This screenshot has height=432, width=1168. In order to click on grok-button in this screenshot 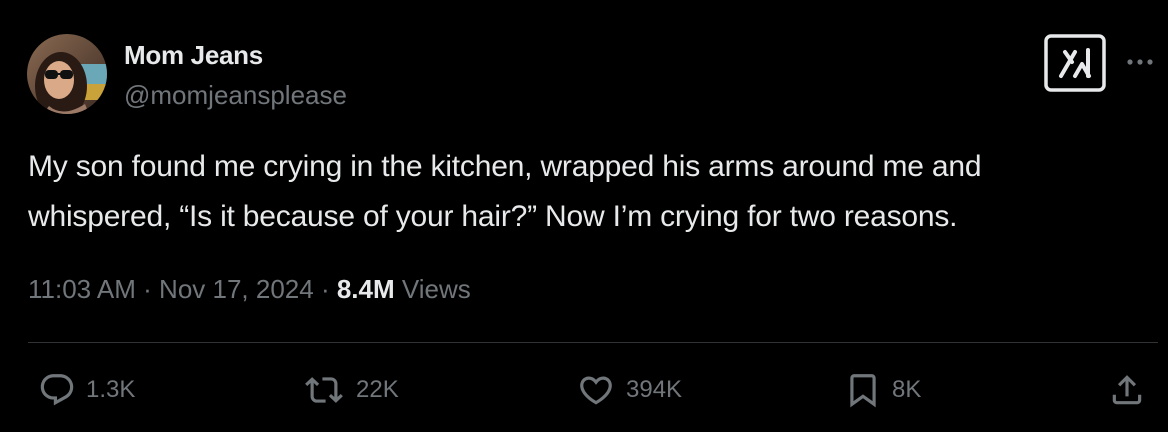, I will do `click(1075, 63)`.